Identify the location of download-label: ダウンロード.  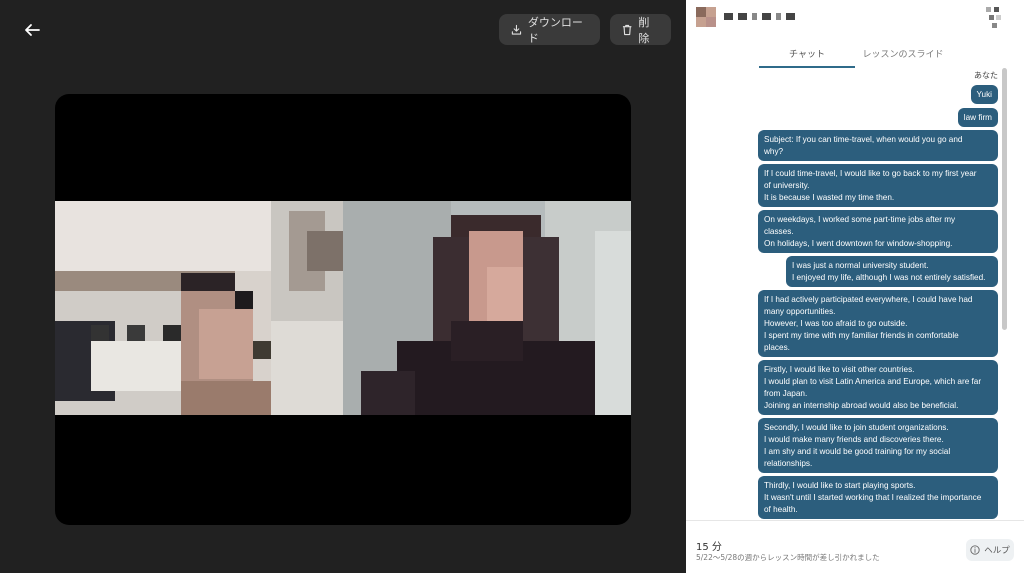
(555, 30).